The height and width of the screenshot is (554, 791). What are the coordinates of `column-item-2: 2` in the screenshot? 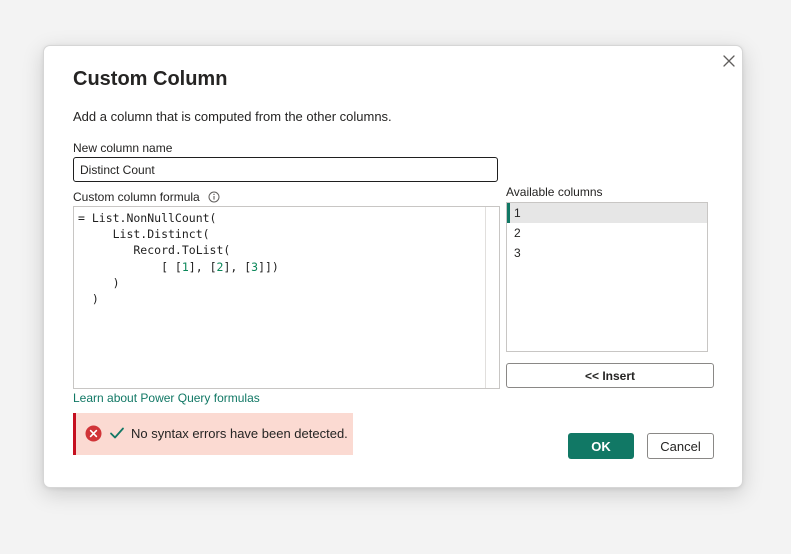 It's located at (607, 233).